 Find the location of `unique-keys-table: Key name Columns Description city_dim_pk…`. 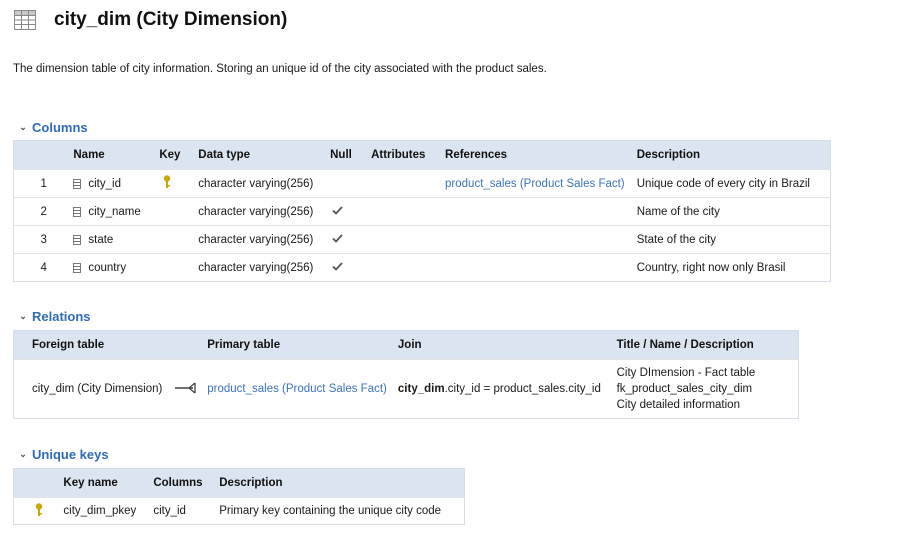

unique-keys-table: Key name Columns Description city_dim_pk… is located at coordinates (239, 496).